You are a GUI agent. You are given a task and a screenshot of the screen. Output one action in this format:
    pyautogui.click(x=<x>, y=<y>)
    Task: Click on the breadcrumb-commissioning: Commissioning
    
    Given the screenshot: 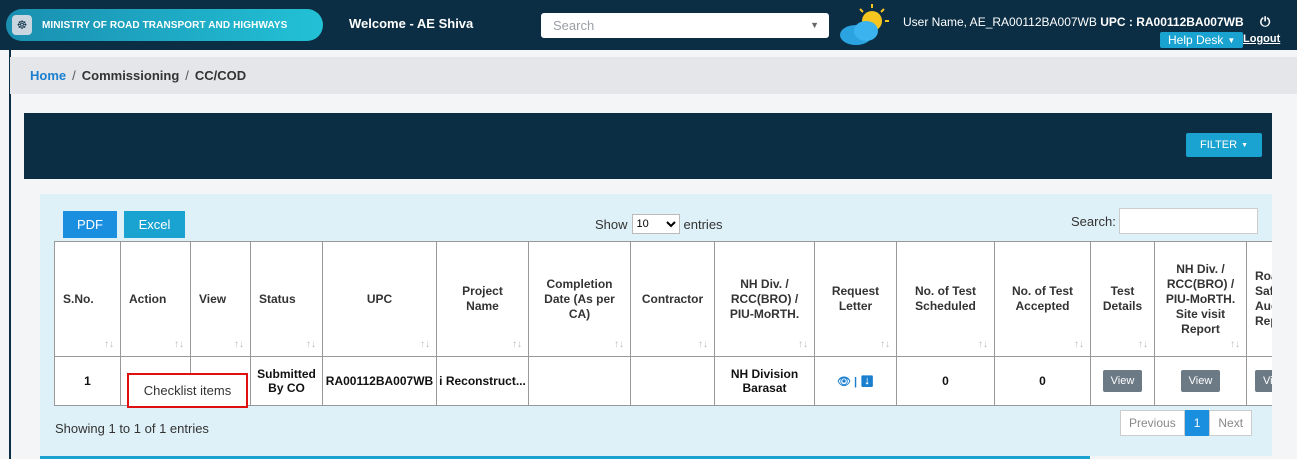 What is the action you would take?
    pyautogui.click(x=130, y=75)
    